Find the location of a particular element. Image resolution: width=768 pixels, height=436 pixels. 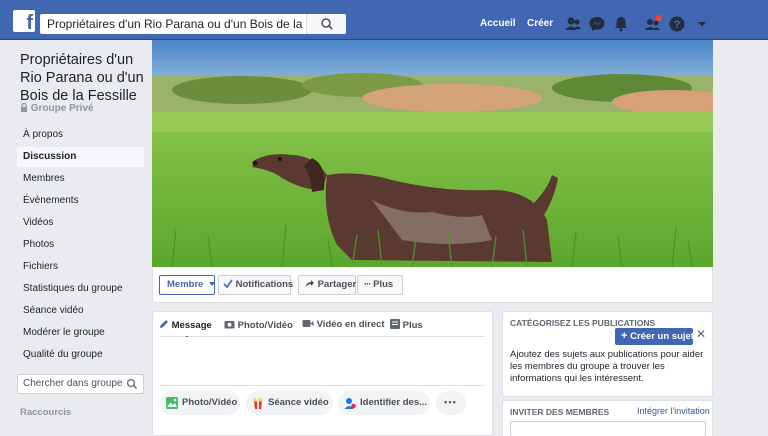

group-members-icon is located at coordinates (653, 24).